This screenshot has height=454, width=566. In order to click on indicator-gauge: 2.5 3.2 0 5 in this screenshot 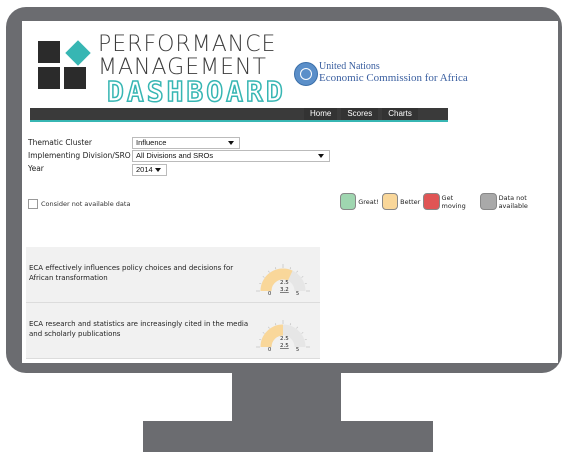, I will do `click(283, 280)`.